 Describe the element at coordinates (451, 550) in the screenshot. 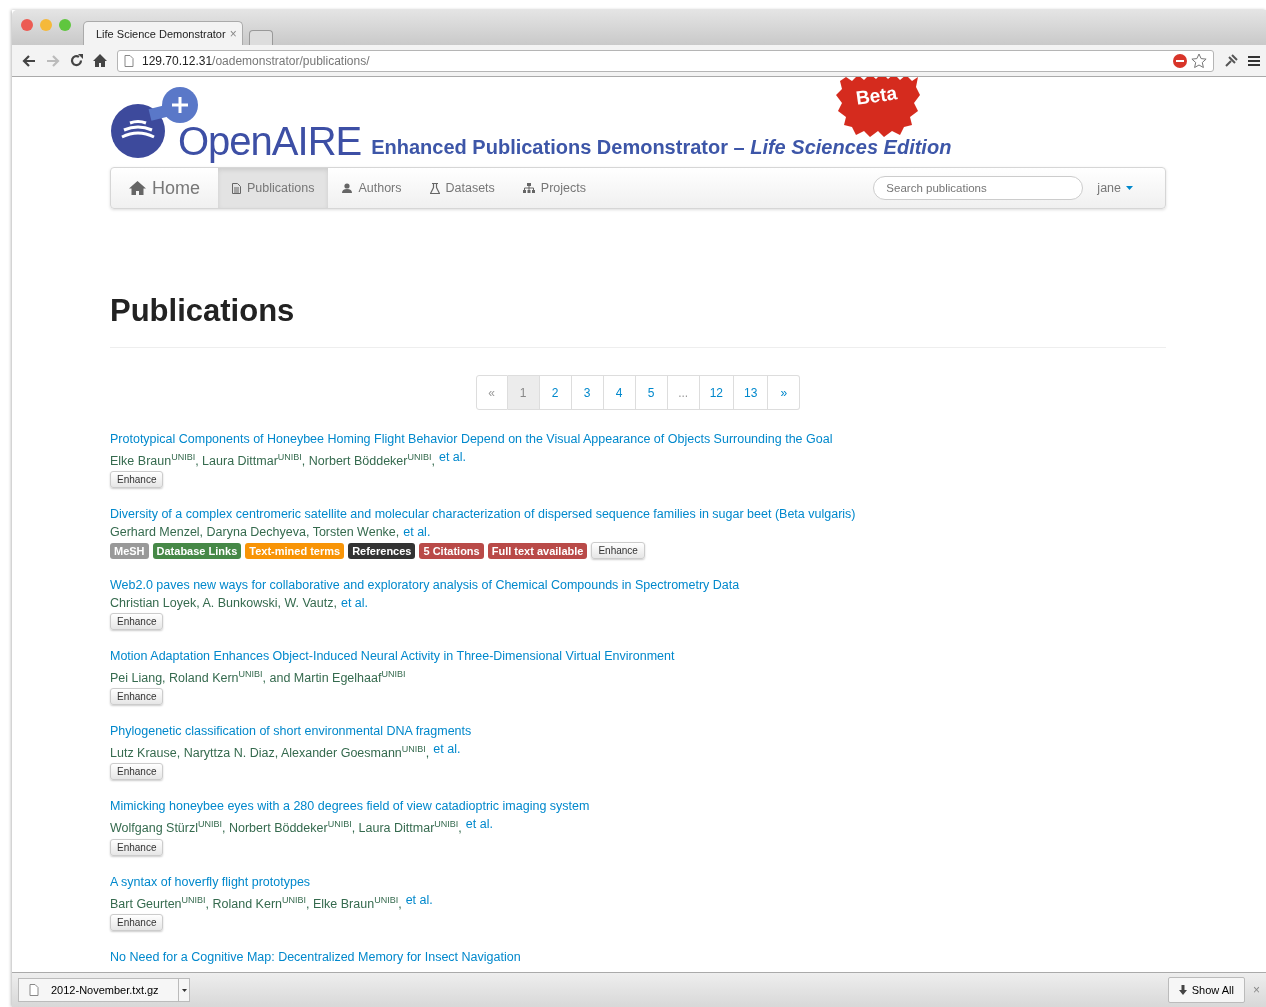

I see `tag-label: 5 Citations` at that location.